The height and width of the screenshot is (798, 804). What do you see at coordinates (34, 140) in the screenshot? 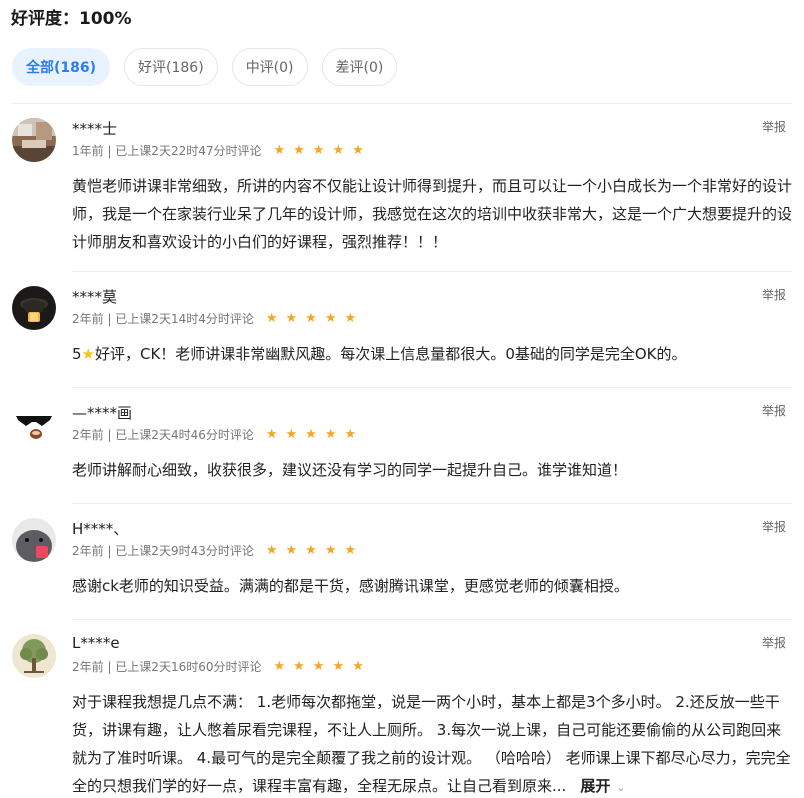
I see `room-photo-icon` at bounding box center [34, 140].